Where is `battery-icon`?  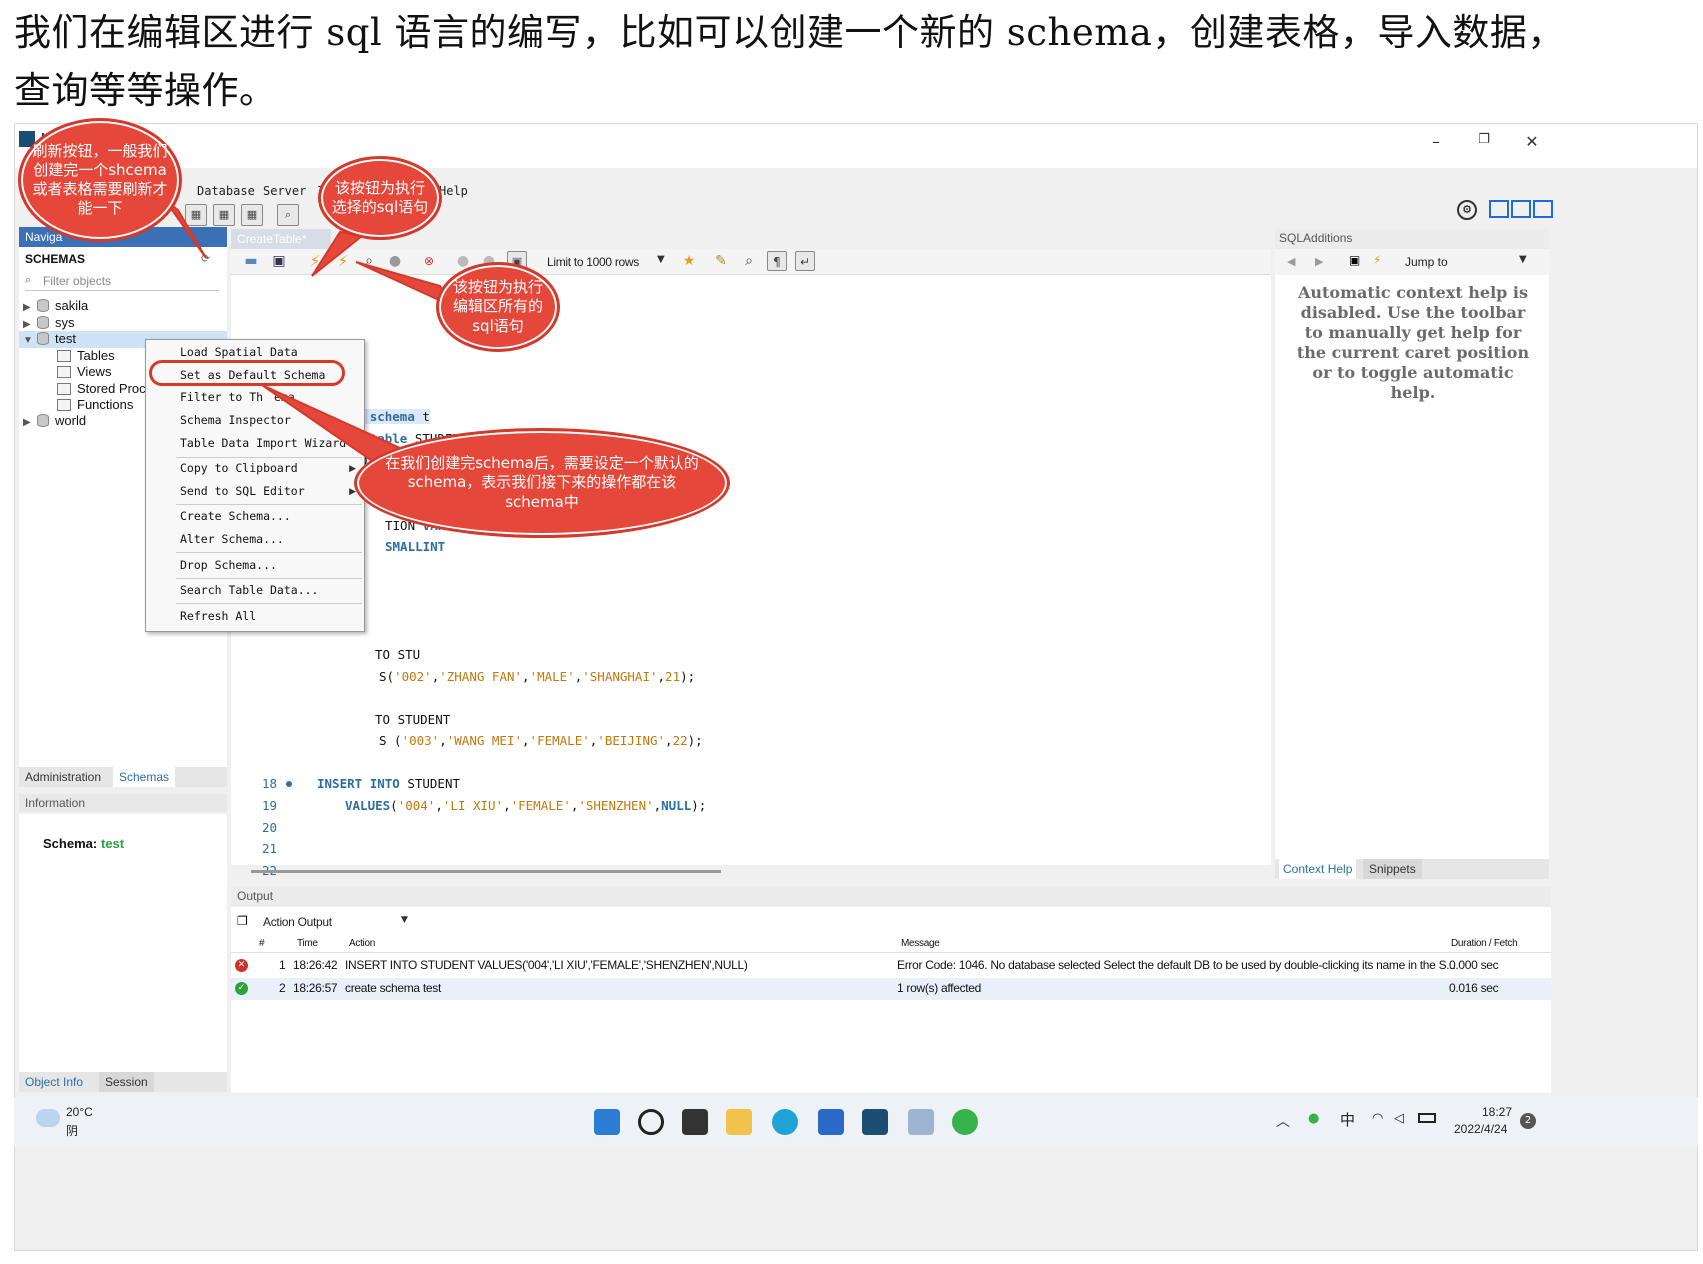 battery-icon is located at coordinates (1427, 1118).